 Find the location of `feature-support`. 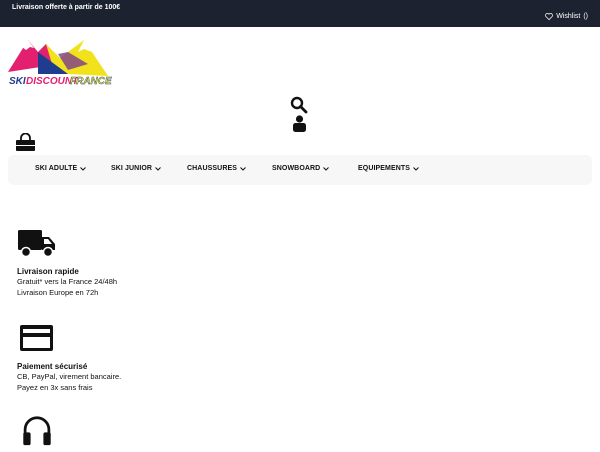

feature-support is located at coordinates (117, 433).